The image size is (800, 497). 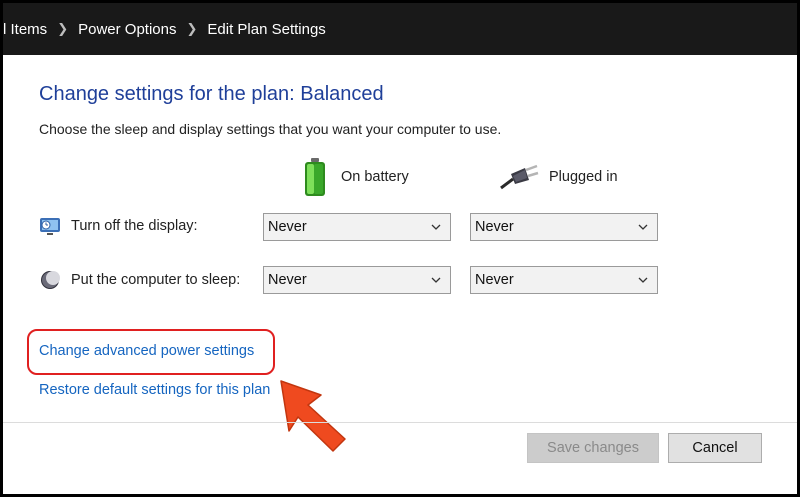 I want to click on restore-default-settings-link: Restore default settings for this plan, so click(x=154, y=390).